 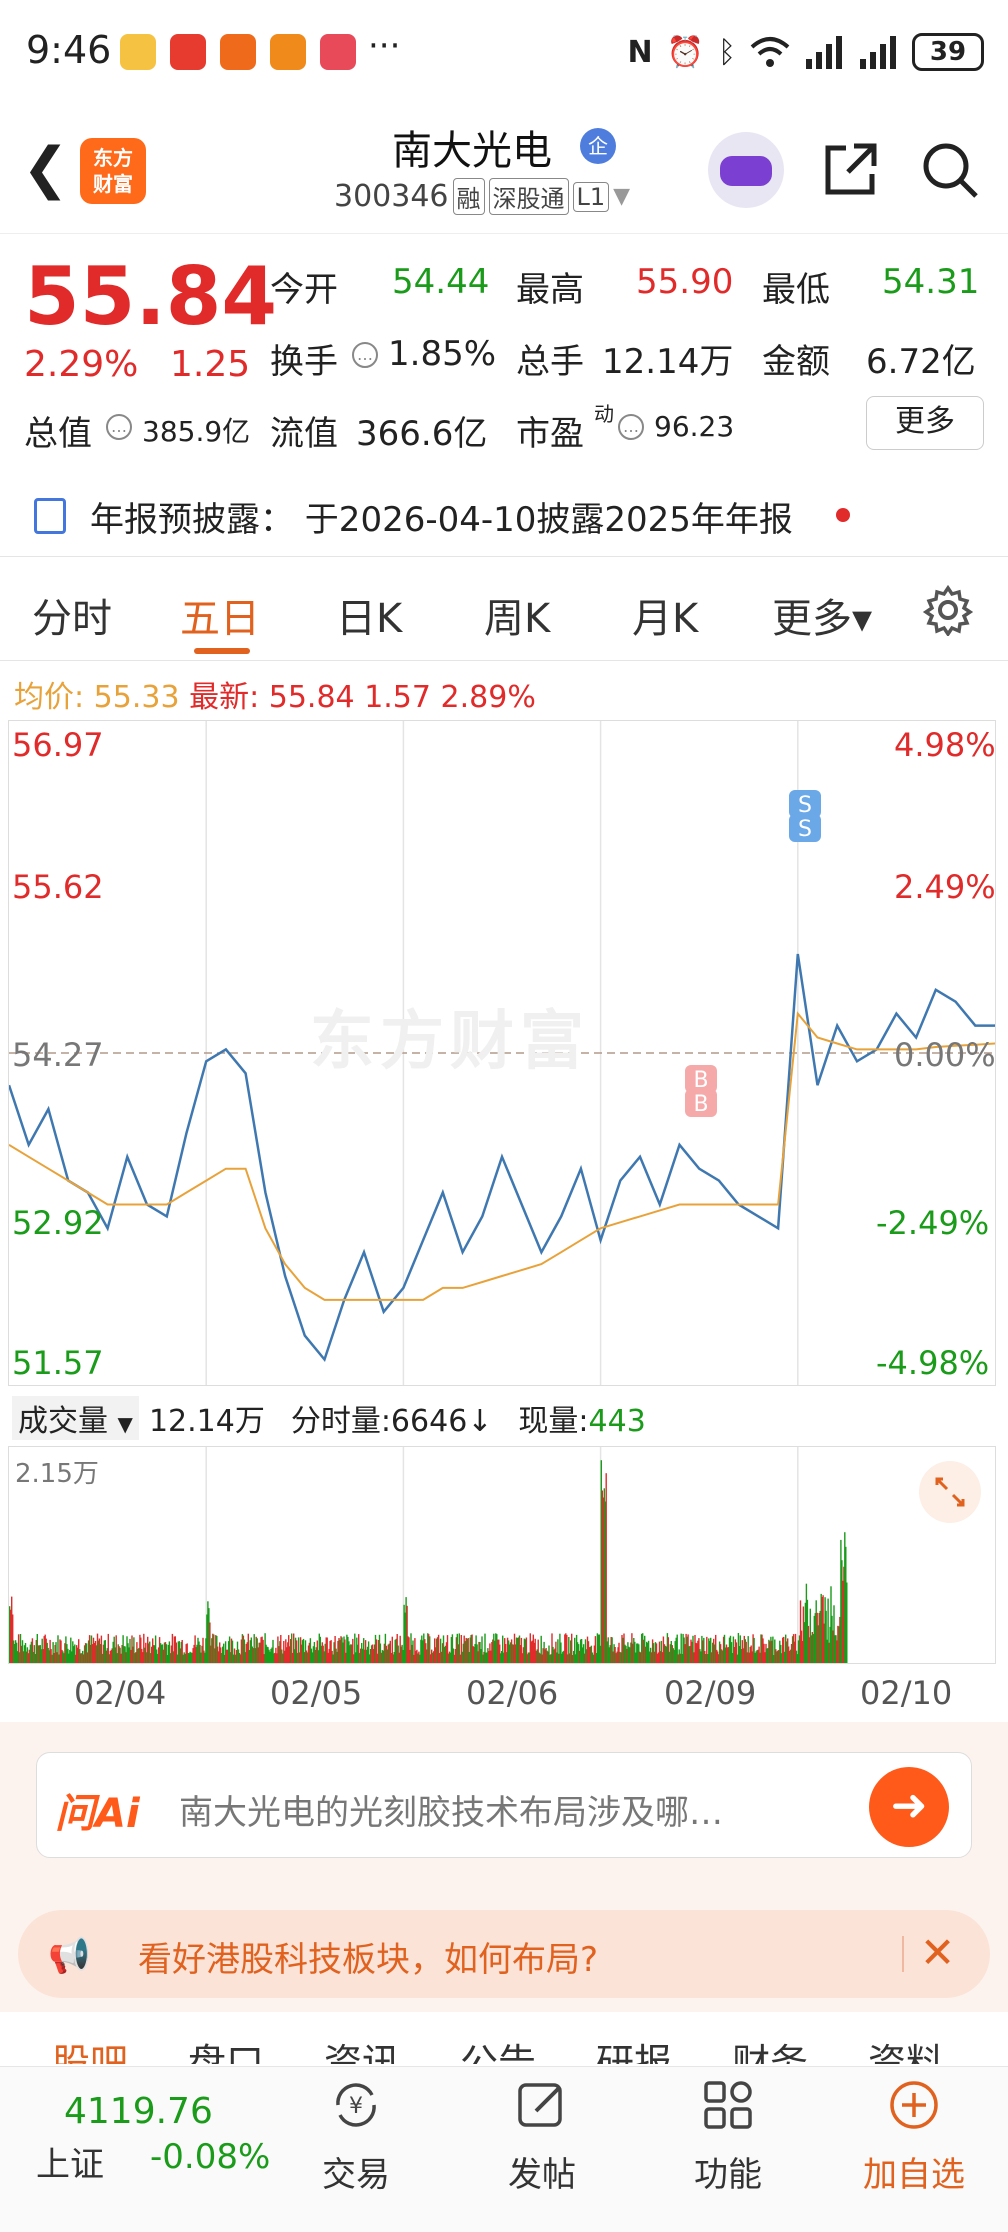 What do you see at coordinates (909, 1807) in the screenshot?
I see `arrow-right-icon: ➜` at bounding box center [909, 1807].